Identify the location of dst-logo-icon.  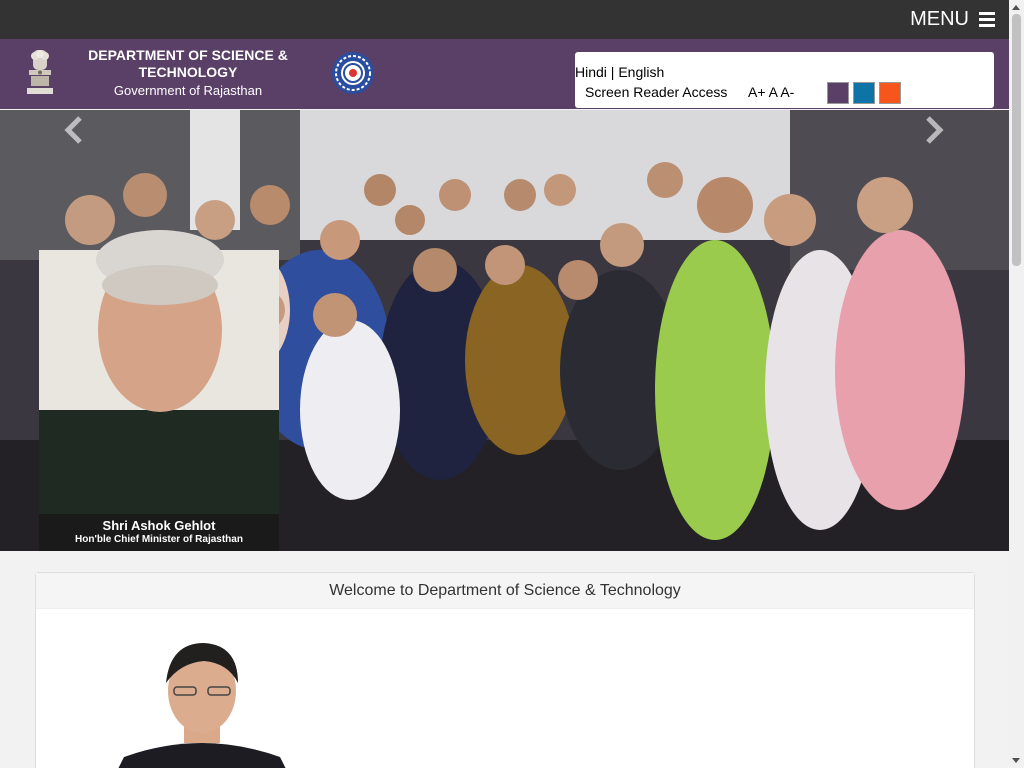
(353, 73).